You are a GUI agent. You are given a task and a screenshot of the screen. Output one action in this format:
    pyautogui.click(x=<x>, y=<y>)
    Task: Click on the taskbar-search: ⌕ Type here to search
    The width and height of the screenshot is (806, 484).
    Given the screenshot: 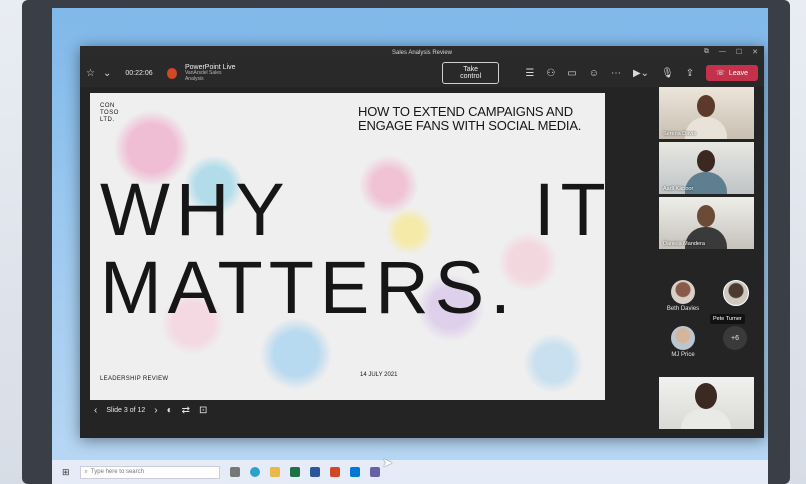 What is the action you would take?
    pyautogui.click(x=149, y=472)
    